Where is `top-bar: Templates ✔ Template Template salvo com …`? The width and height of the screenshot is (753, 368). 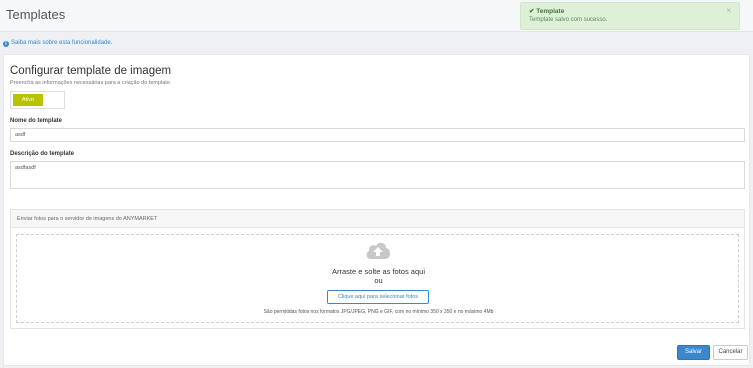 top-bar: Templates ✔ Template Template salvo com … is located at coordinates (376, 16).